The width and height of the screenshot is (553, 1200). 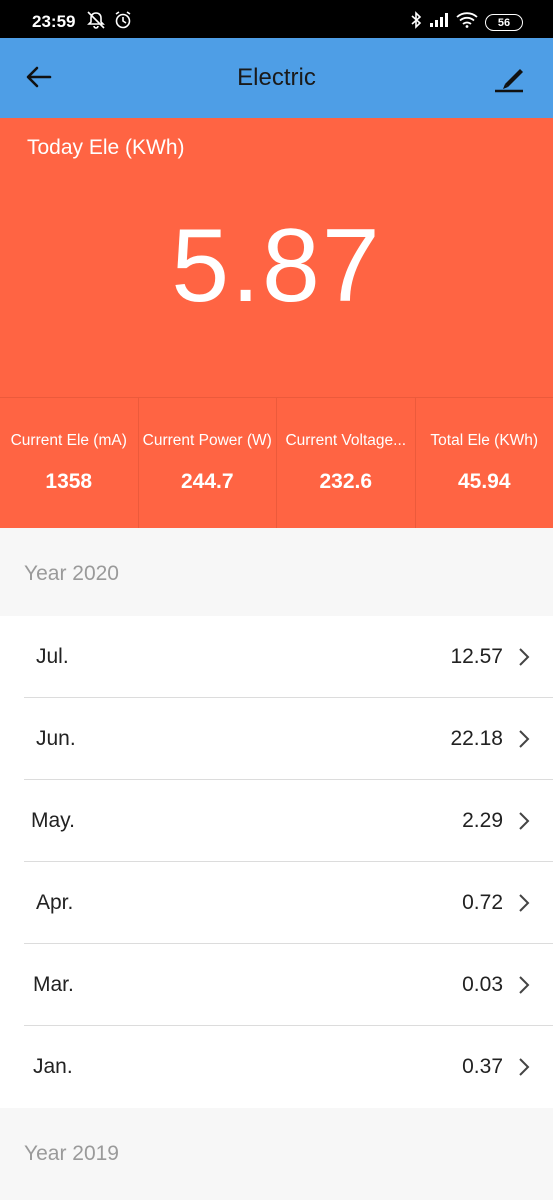 I want to click on stat-label: Current Power (W), so click(x=207, y=440).